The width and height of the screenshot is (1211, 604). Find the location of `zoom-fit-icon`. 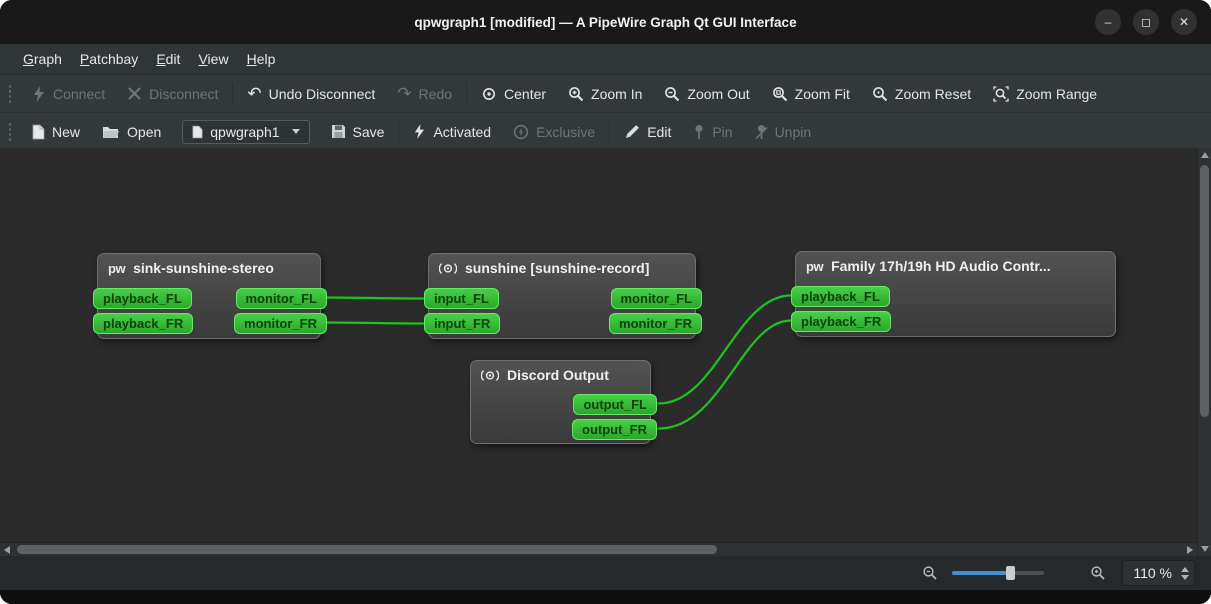

zoom-fit-icon is located at coordinates (779, 93).